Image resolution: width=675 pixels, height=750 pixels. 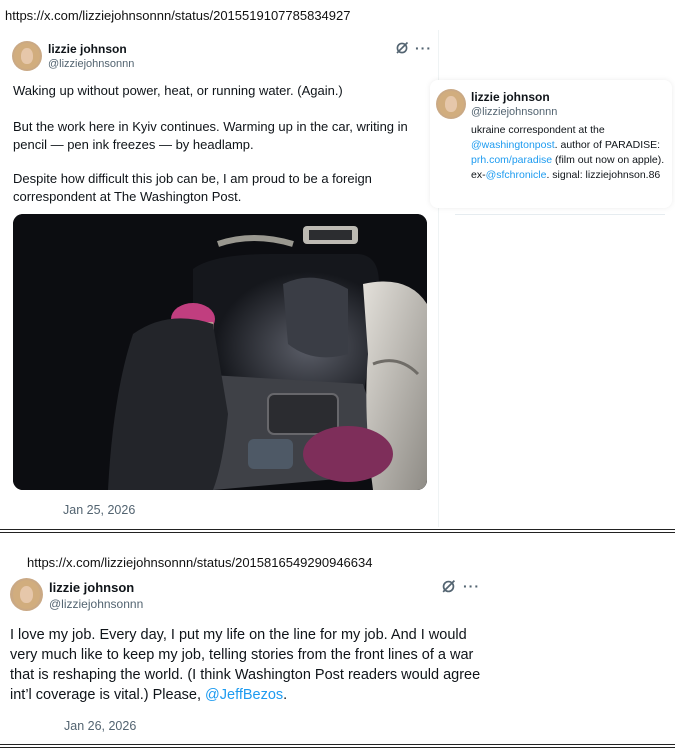 I want to click on bio-link-paradise: prh.com/paradise, so click(x=511, y=160).